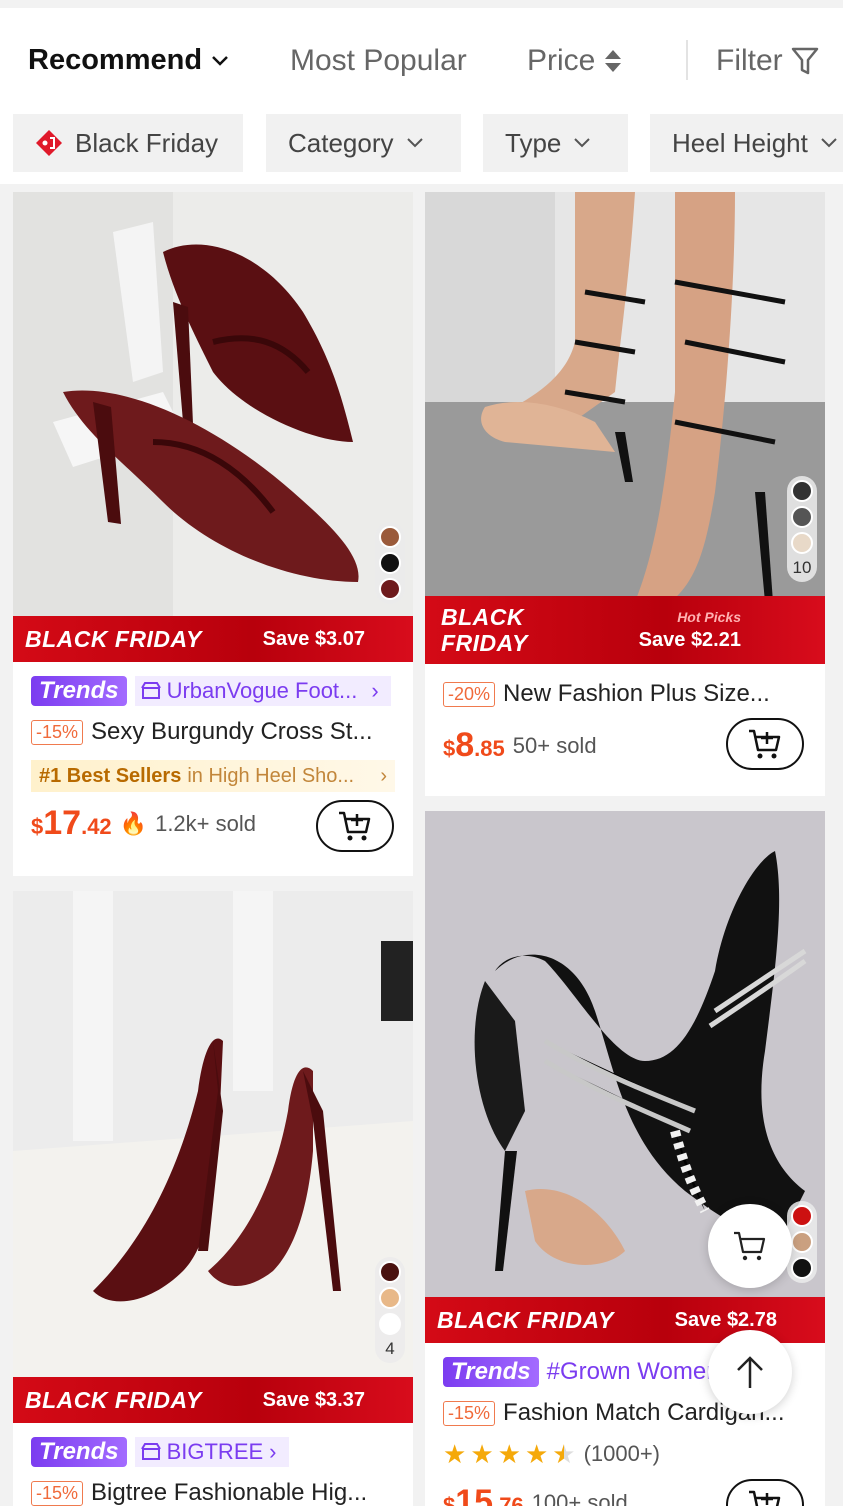  Describe the element at coordinates (49, 143) in the screenshot. I see `tag-icon` at that location.